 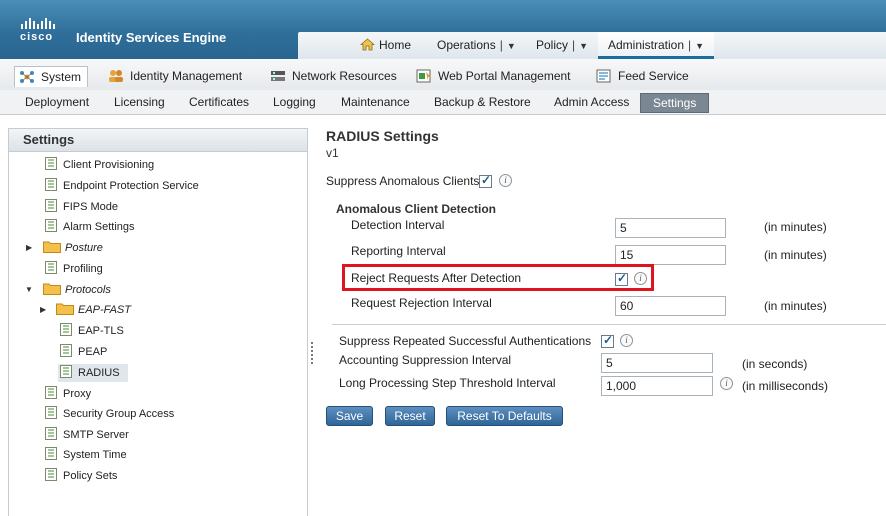 What do you see at coordinates (294, 102) in the screenshot?
I see `tab-logging: Logging` at bounding box center [294, 102].